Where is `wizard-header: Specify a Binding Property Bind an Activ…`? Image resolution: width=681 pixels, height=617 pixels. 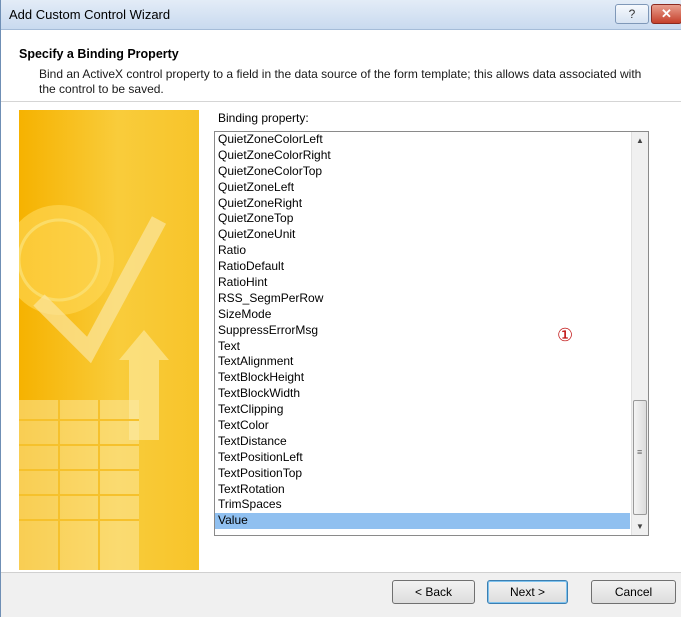 wizard-header: Specify a Binding Property Bind an Activ… is located at coordinates (341, 66).